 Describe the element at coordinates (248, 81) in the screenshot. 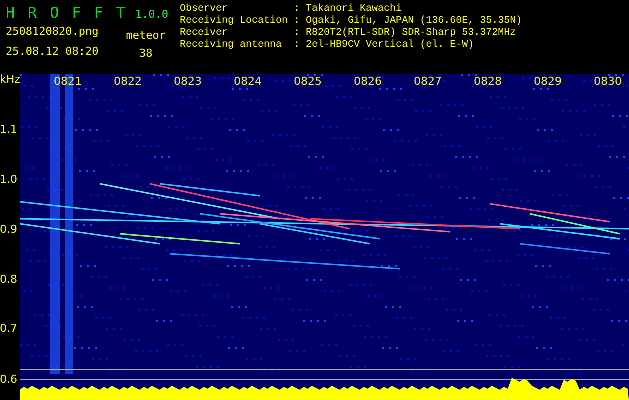

I see `time-label: 0824` at that location.